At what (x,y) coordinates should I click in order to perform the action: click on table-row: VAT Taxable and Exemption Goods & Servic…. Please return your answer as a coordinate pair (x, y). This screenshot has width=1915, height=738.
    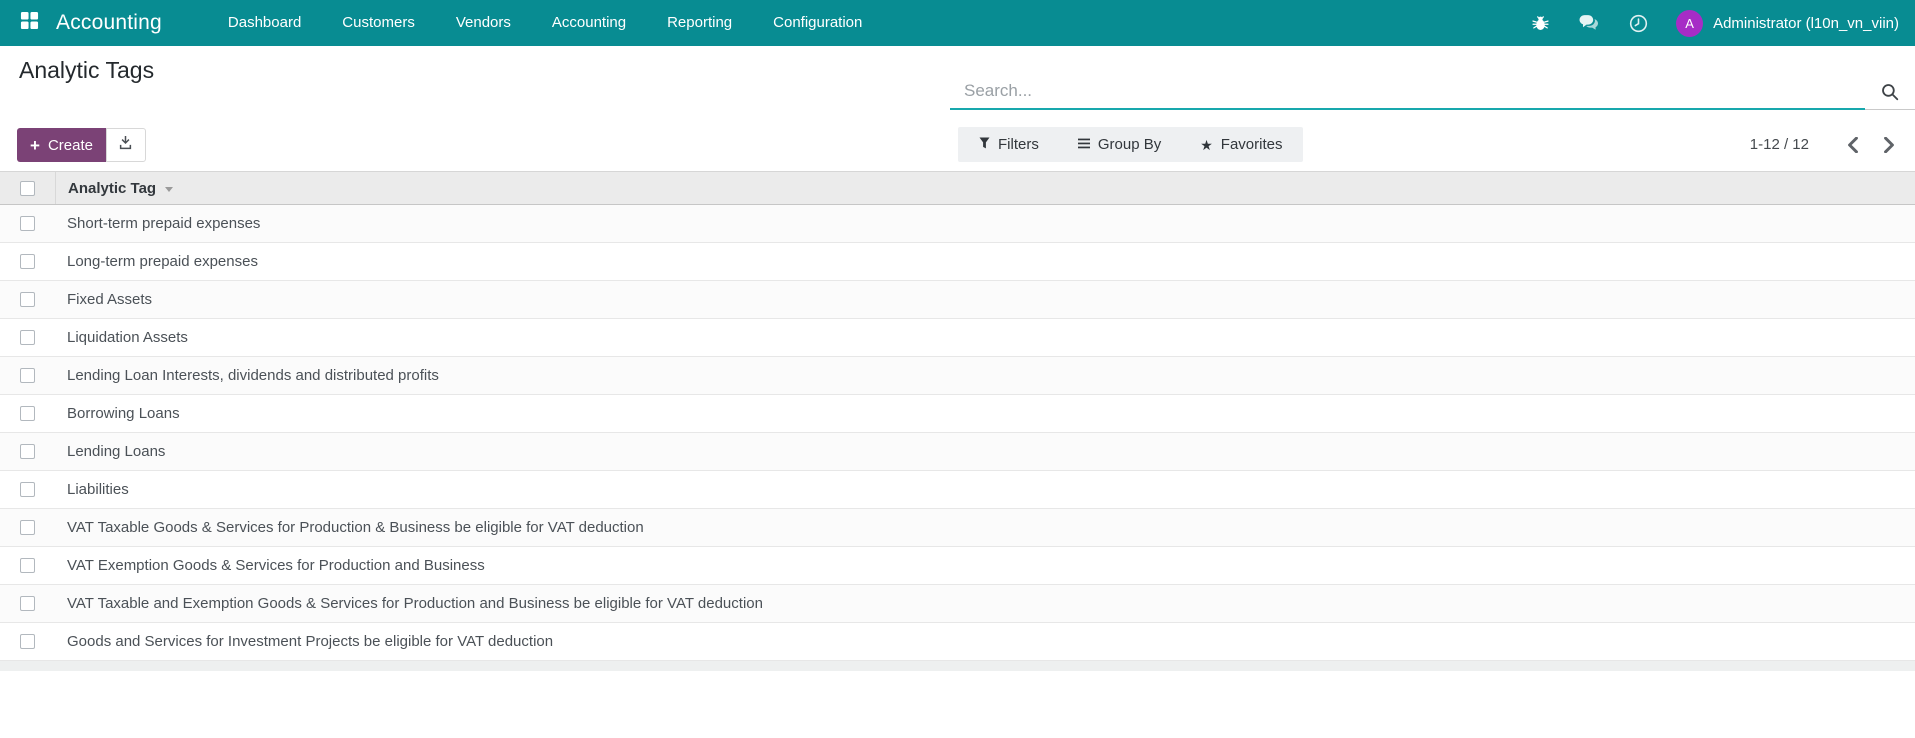
    Looking at the image, I should click on (957, 604).